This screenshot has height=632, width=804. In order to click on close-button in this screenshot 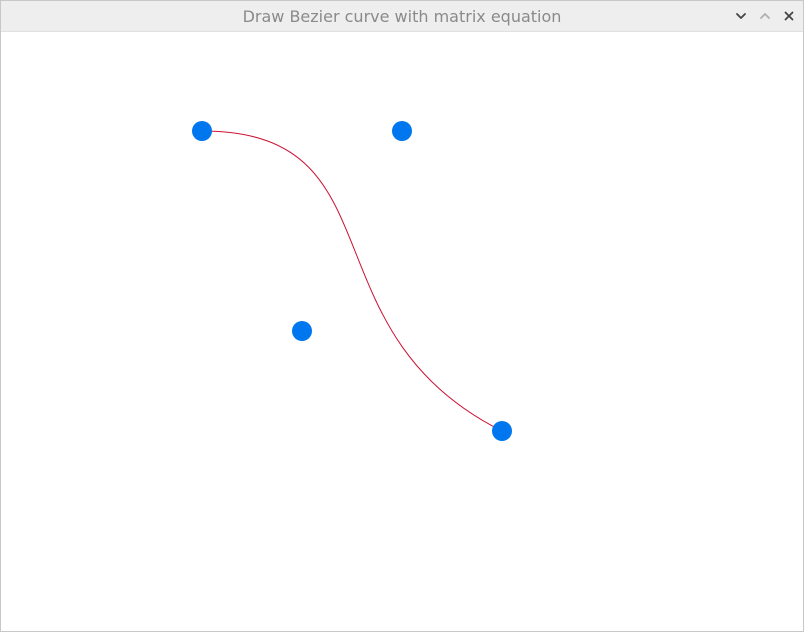, I will do `click(789, 16)`.